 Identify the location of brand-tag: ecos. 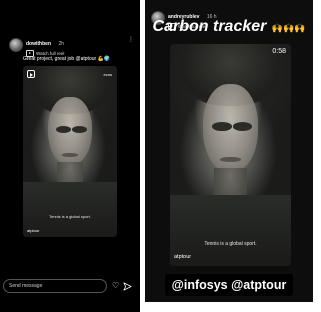
(107, 74).